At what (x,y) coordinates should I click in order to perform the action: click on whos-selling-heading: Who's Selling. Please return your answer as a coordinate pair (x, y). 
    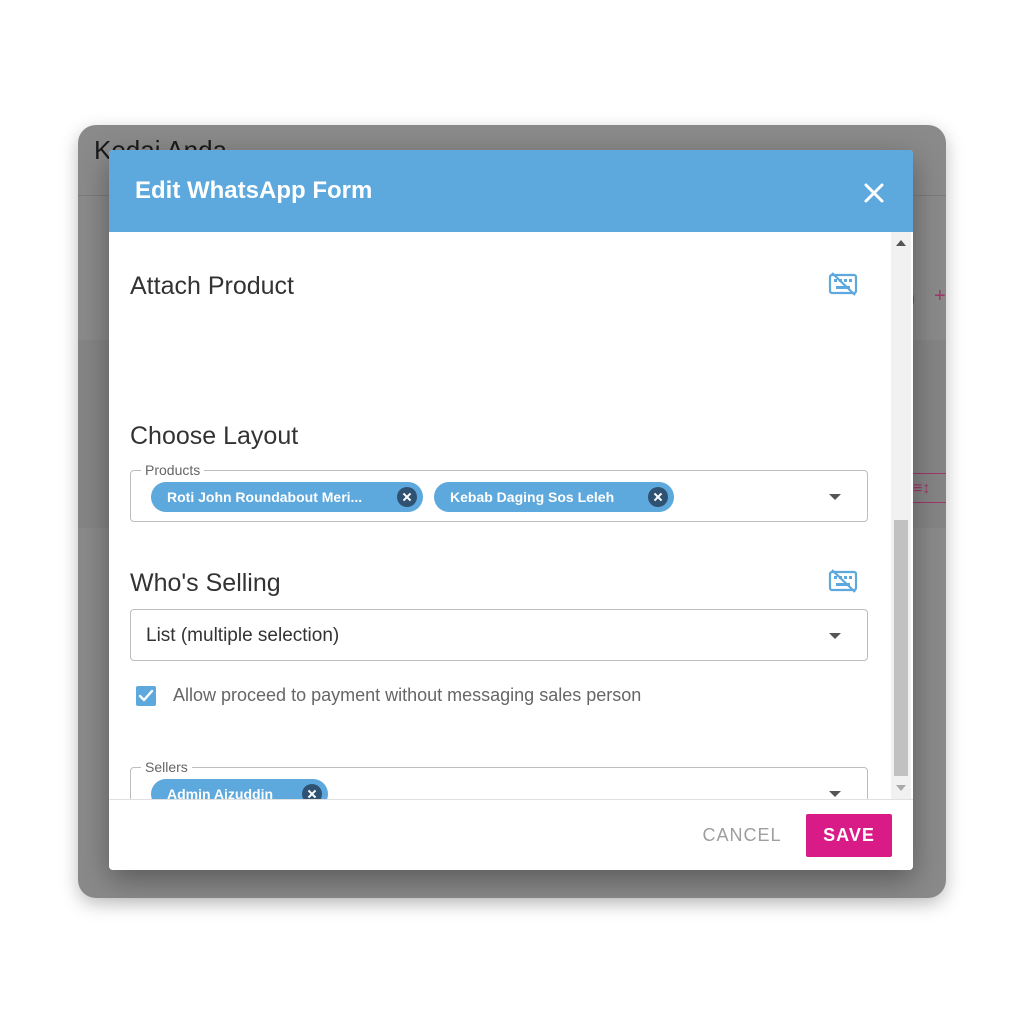
    Looking at the image, I should click on (205, 583).